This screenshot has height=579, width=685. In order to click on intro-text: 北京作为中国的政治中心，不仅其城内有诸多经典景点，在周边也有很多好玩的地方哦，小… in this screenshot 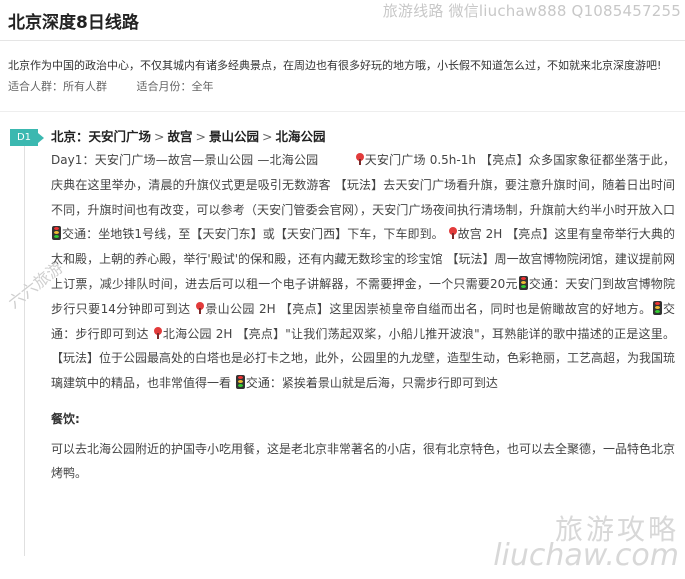, I will do `click(335, 65)`.